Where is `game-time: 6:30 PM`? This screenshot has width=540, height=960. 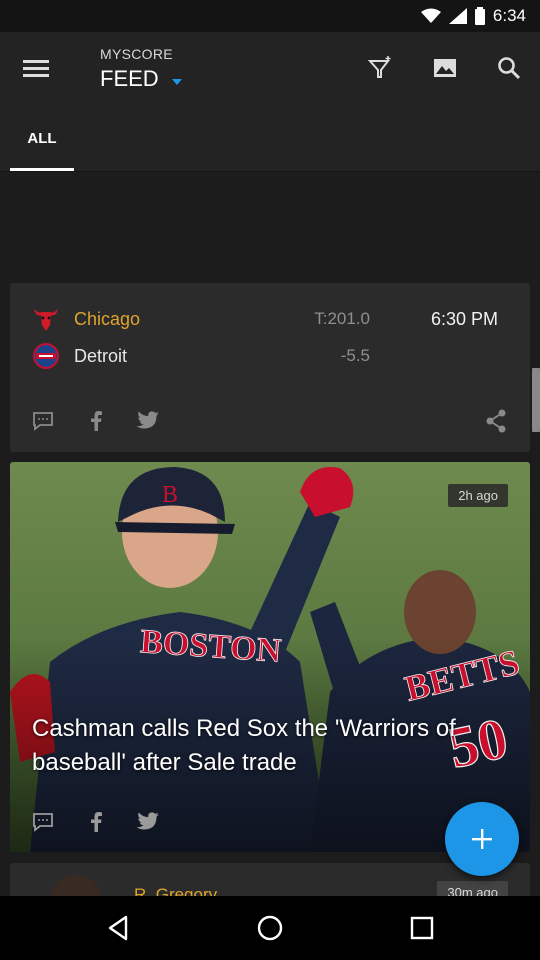
game-time: 6:30 PM is located at coordinates (464, 318).